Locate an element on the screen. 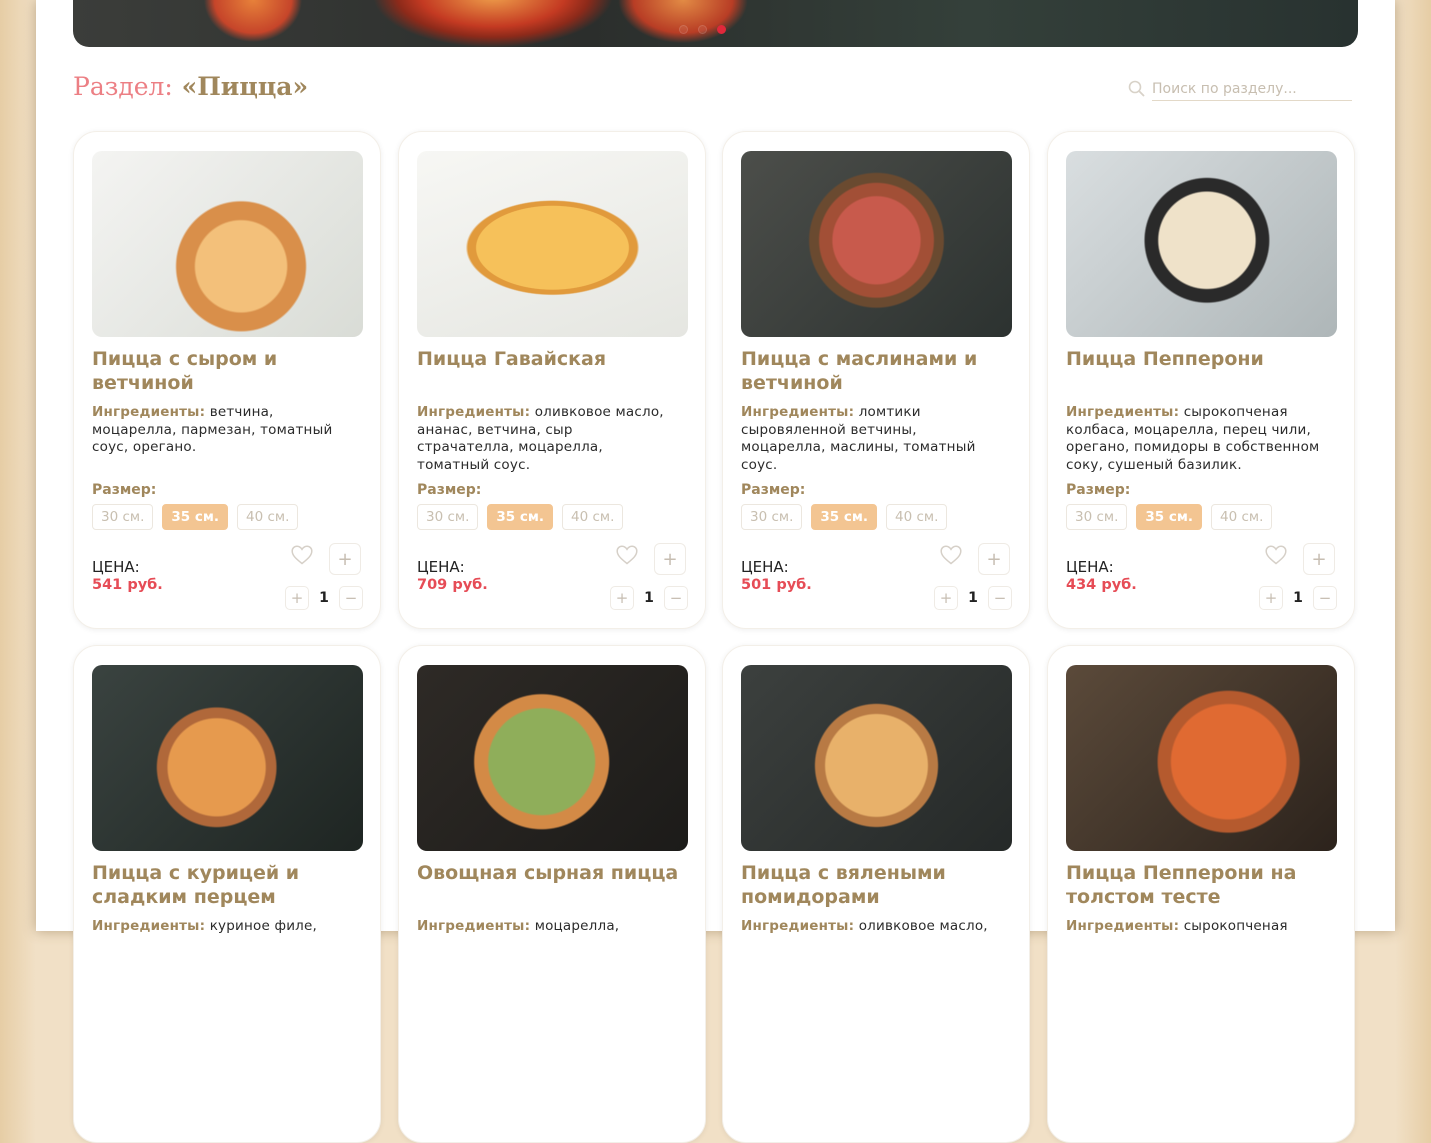  product-name: Пицца Пепперони на толстом тесте is located at coordinates (1201, 885).